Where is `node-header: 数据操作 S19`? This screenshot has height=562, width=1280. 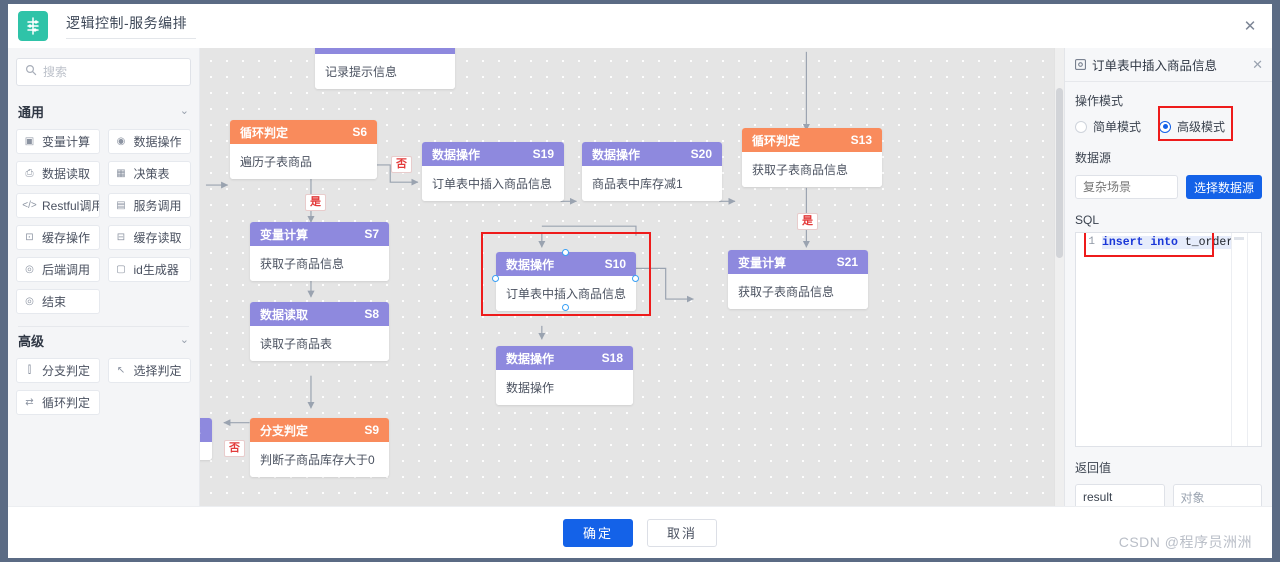
node-header: 数据操作 S19 is located at coordinates (493, 154).